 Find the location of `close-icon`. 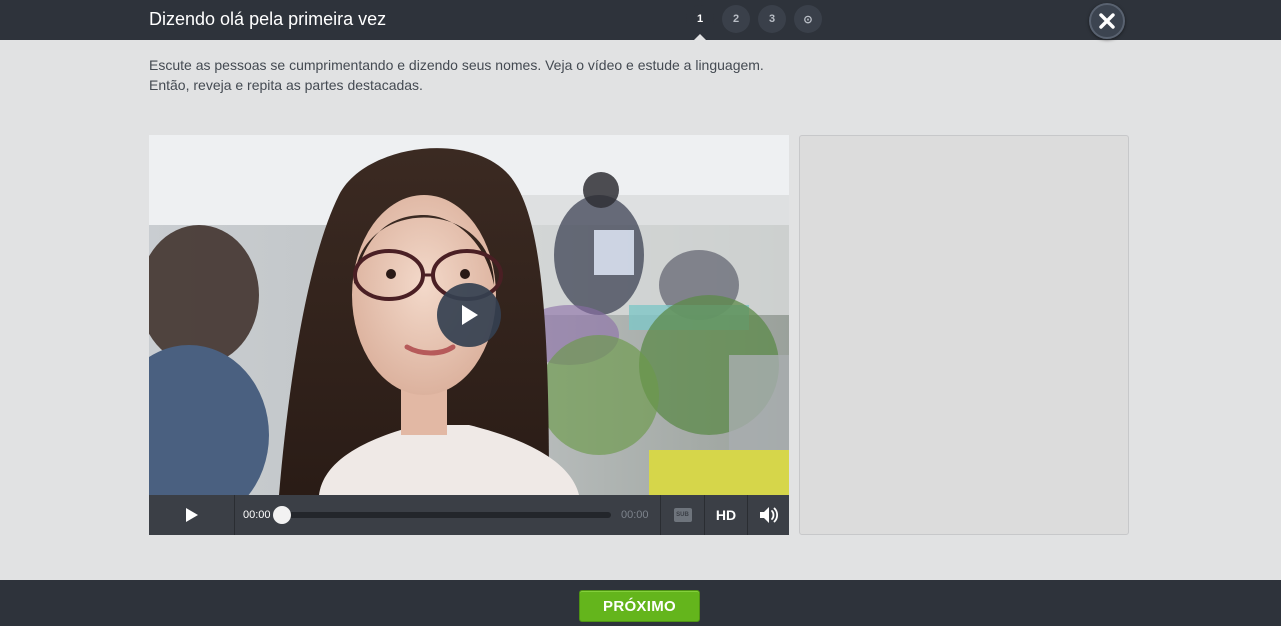

close-icon is located at coordinates (1107, 21).